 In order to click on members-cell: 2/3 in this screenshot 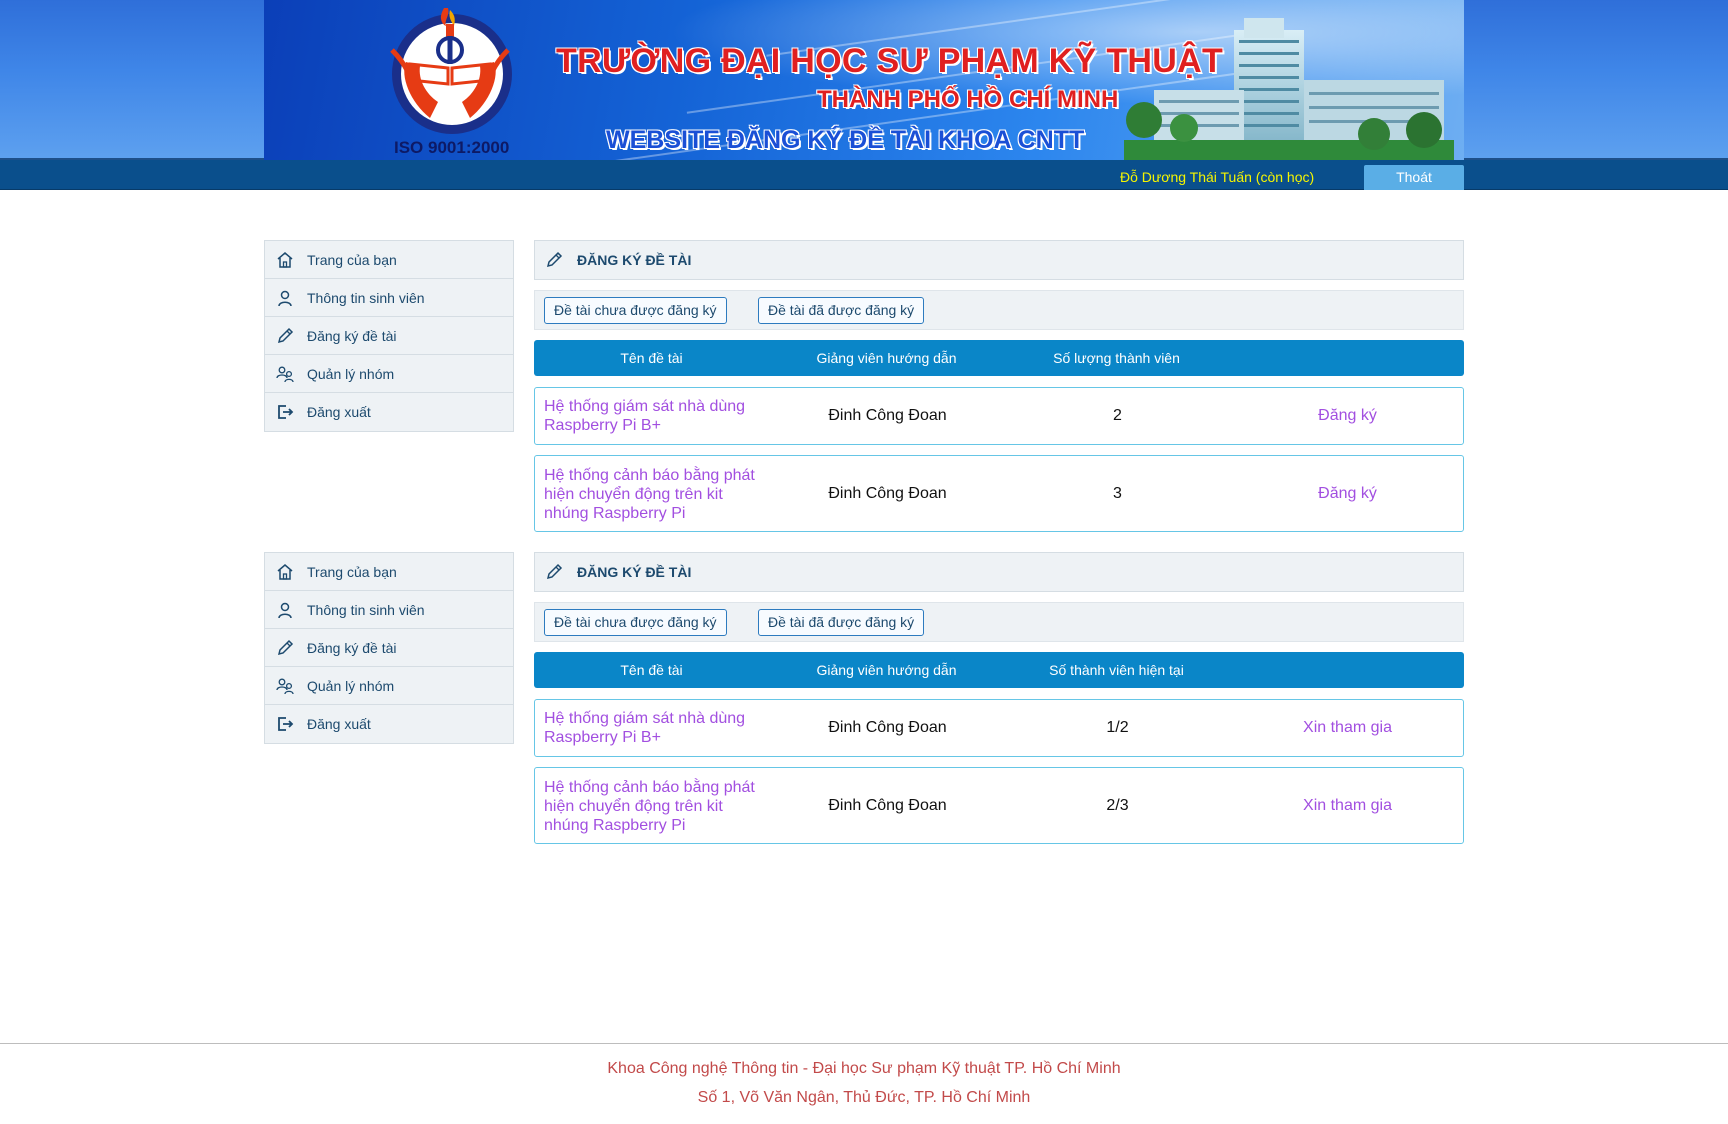, I will do `click(1117, 805)`.